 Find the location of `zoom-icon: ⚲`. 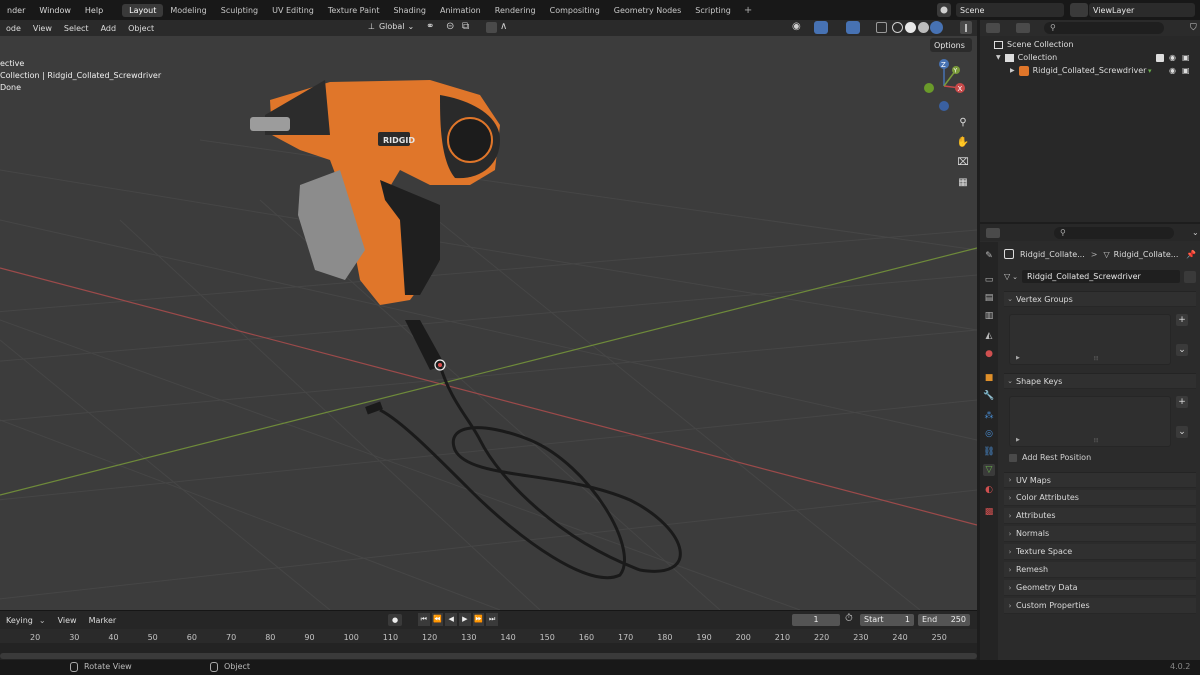

zoom-icon: ⚲ is located at coordinates (963, 122).